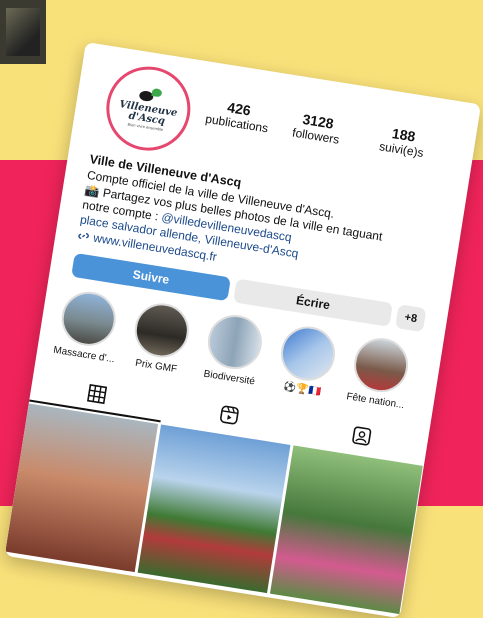 Image resolution: width=483 pixels, height=618 pixels. I want to click on grid-icon, so click(97, 394).